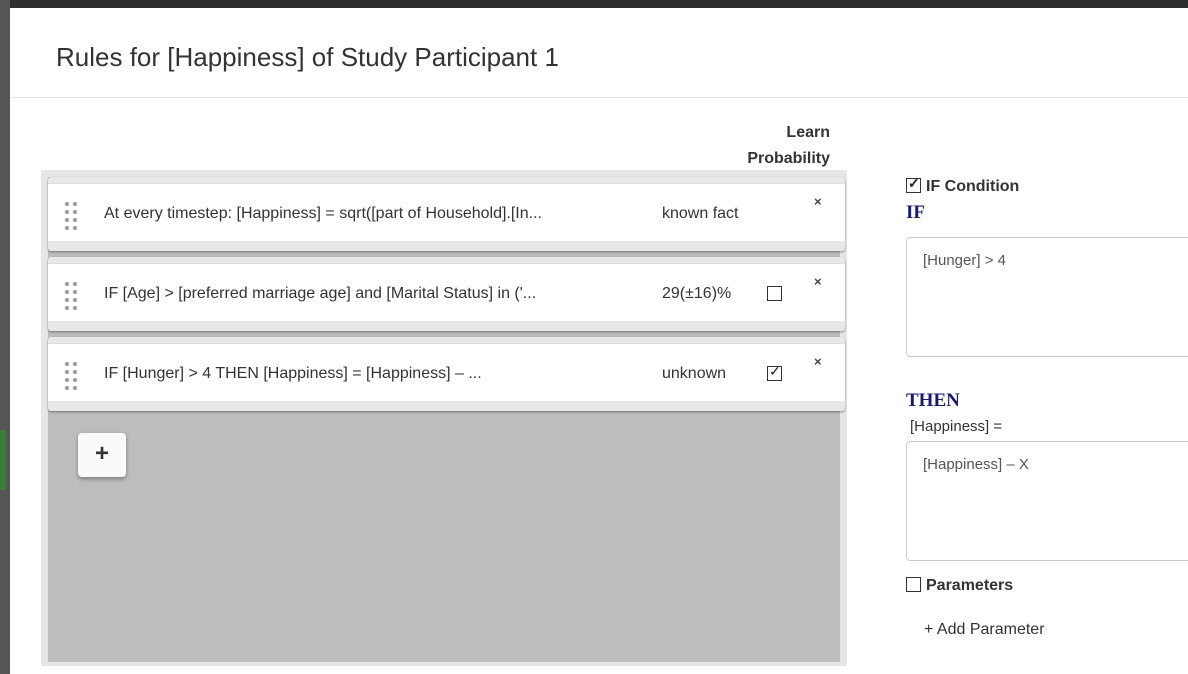  What do you see at coordinates (700, 213) in the screenshot?
I see `rule-probability: known fact` at bounding box center [700, 213].